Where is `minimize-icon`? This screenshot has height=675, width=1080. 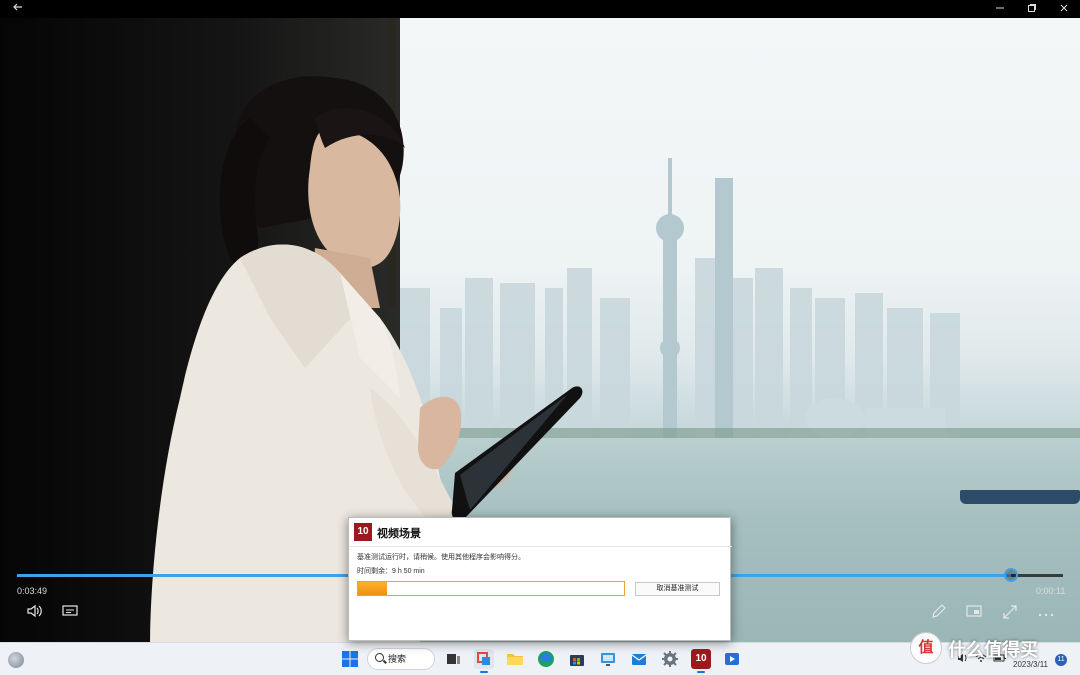
minimize-icon is located at coordinates (1000, 8).